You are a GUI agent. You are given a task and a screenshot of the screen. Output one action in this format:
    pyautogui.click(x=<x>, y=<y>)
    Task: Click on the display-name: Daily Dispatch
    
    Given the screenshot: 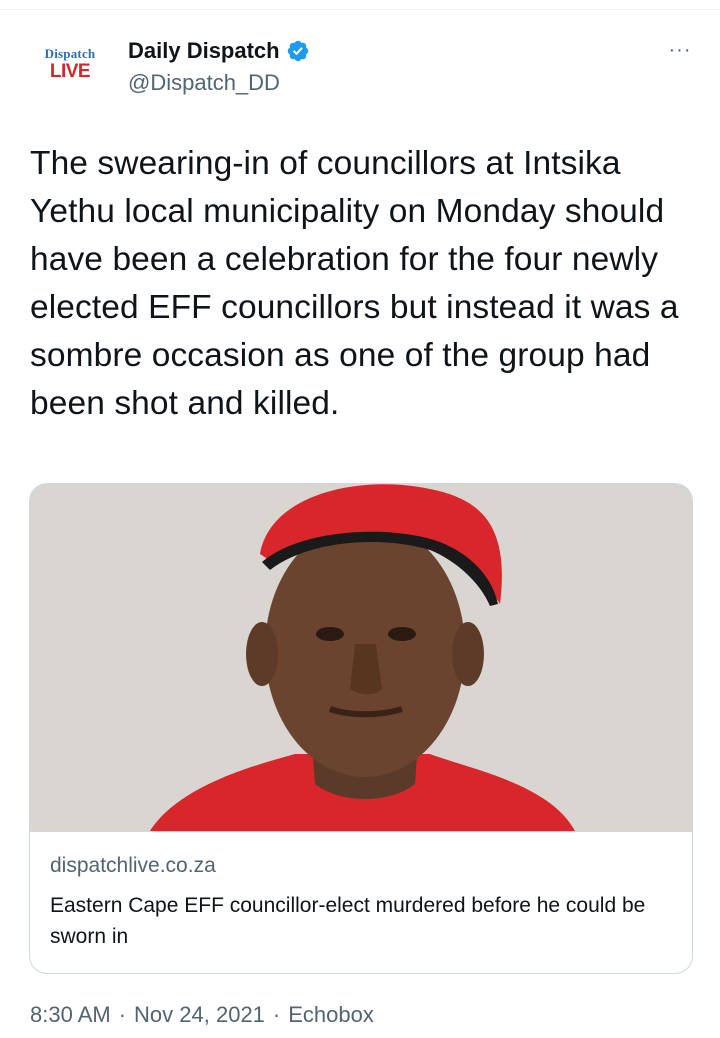 What is the action you would take?
    pyautogui.click(x=204, y=51)
    